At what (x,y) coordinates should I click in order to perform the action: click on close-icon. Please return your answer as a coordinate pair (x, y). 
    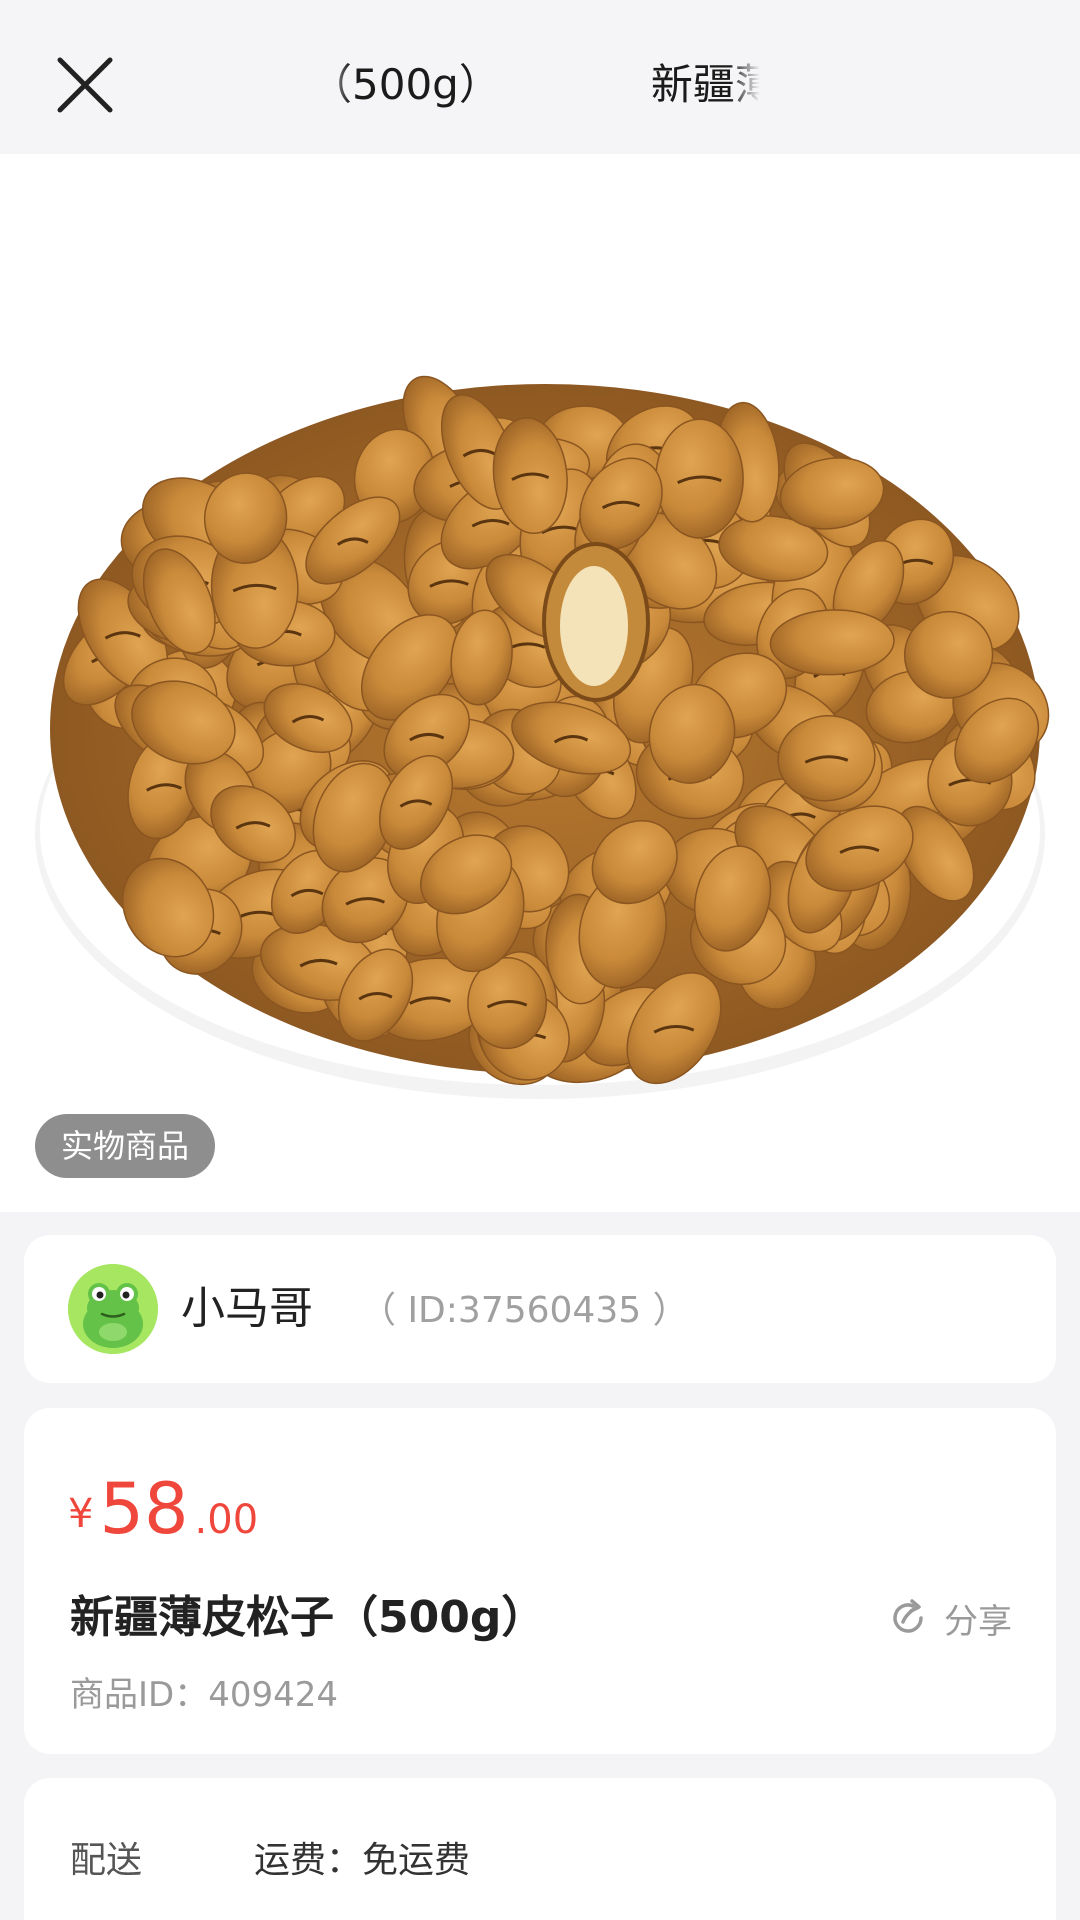
    Looking at the image, I should click on (85, 85).